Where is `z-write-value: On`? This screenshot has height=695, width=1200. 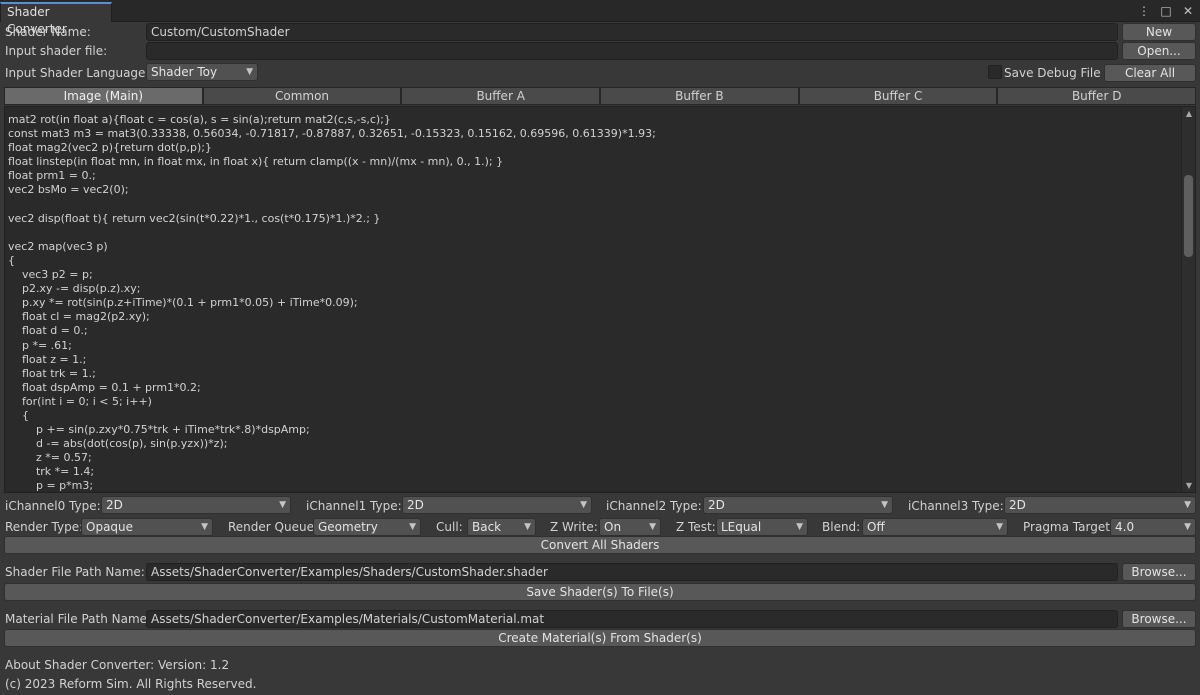
z-write-value: On is located at coordinates (613, 527).